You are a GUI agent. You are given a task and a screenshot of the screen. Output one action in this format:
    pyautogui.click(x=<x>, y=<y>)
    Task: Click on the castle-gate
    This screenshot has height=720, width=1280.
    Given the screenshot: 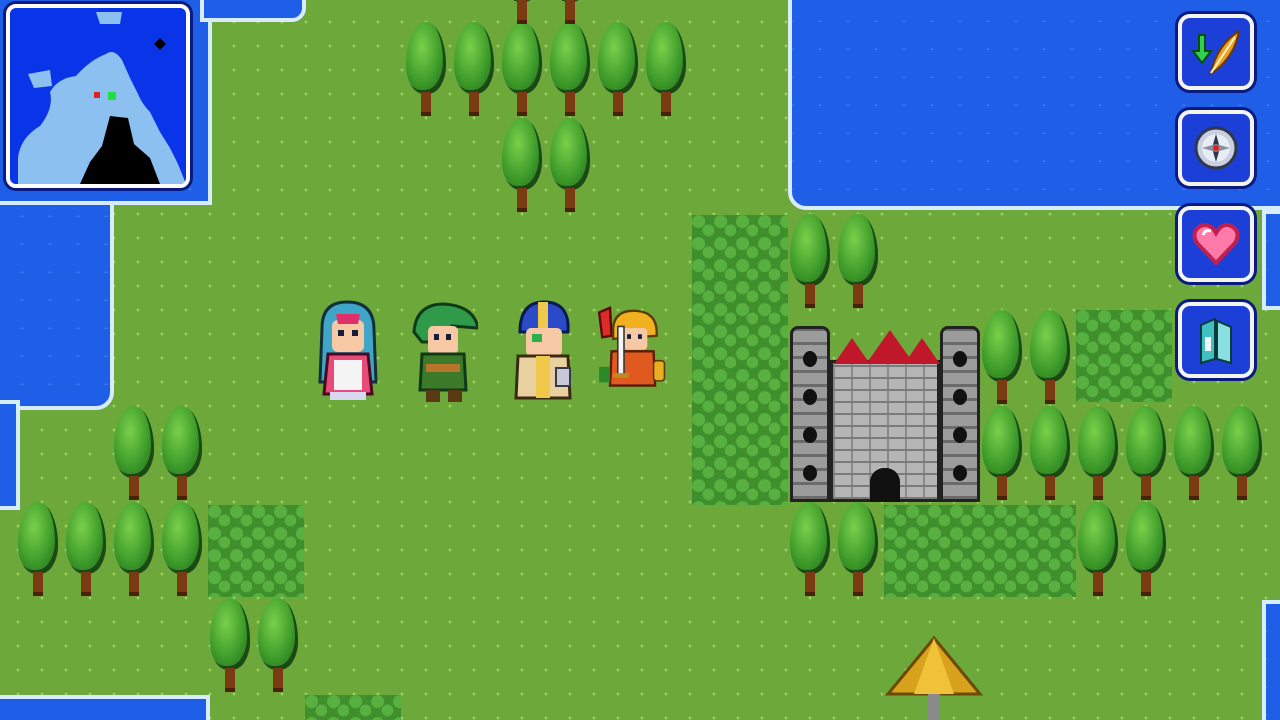 What is the action you would take?
    pyautogui.click(x=885, y=485)
    